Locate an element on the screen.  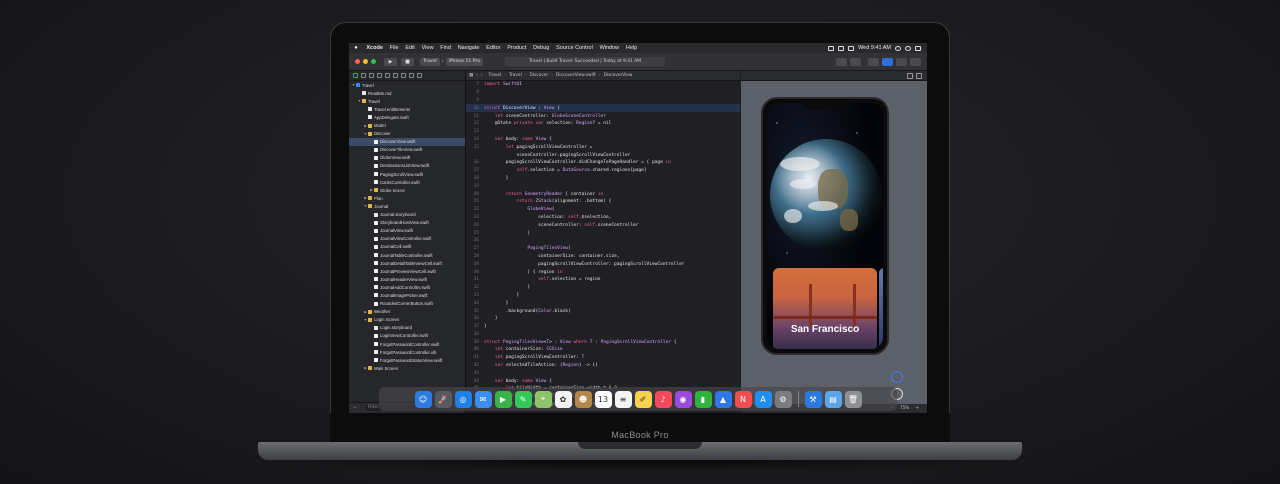
navigator-row: JournalTableController.swift is located at coordinates (407, 255).